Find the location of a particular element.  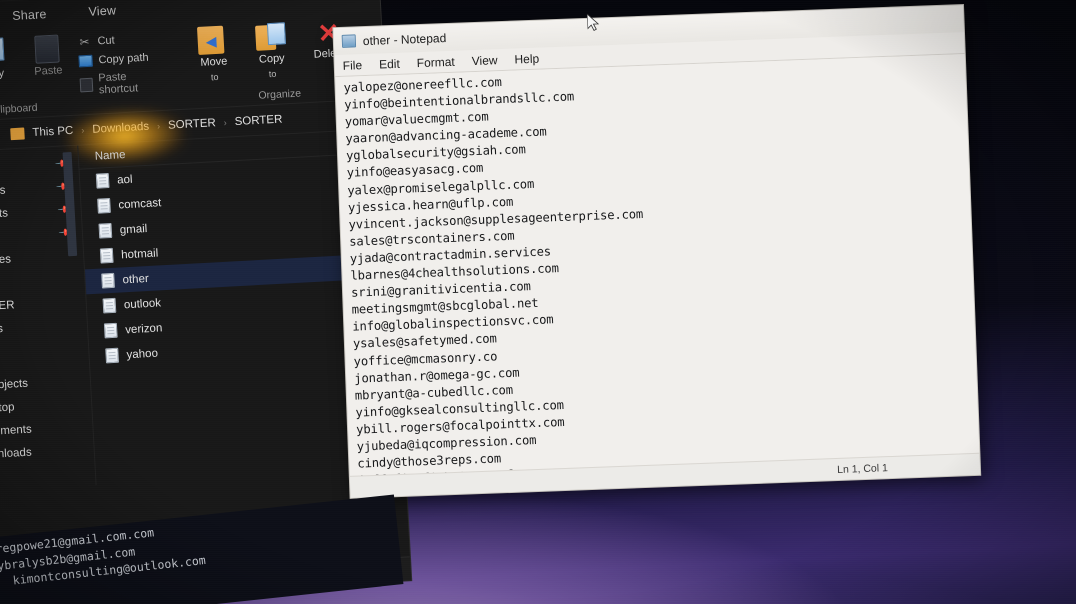

cut-icon: ✂ is located at coordinates (84, 42).